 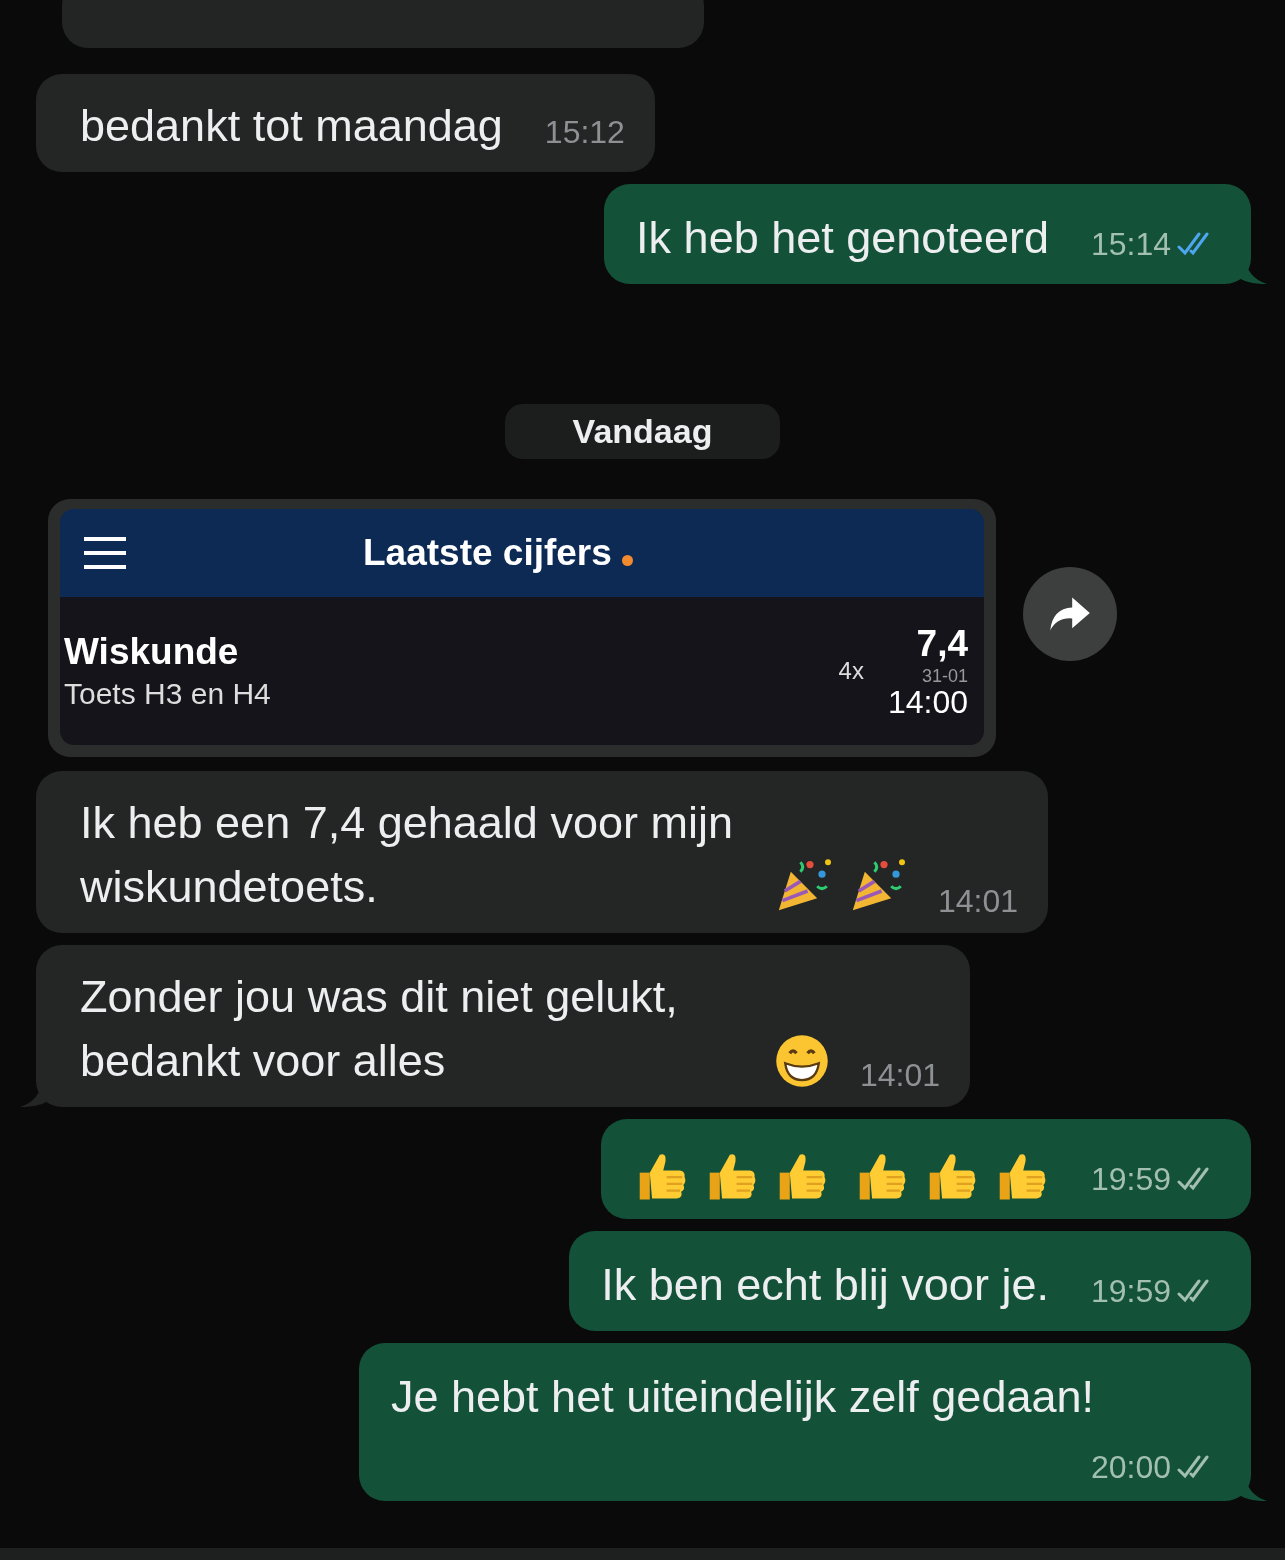 I want to click on app-title: Laatste cijfers, so click(x=487, y=553).